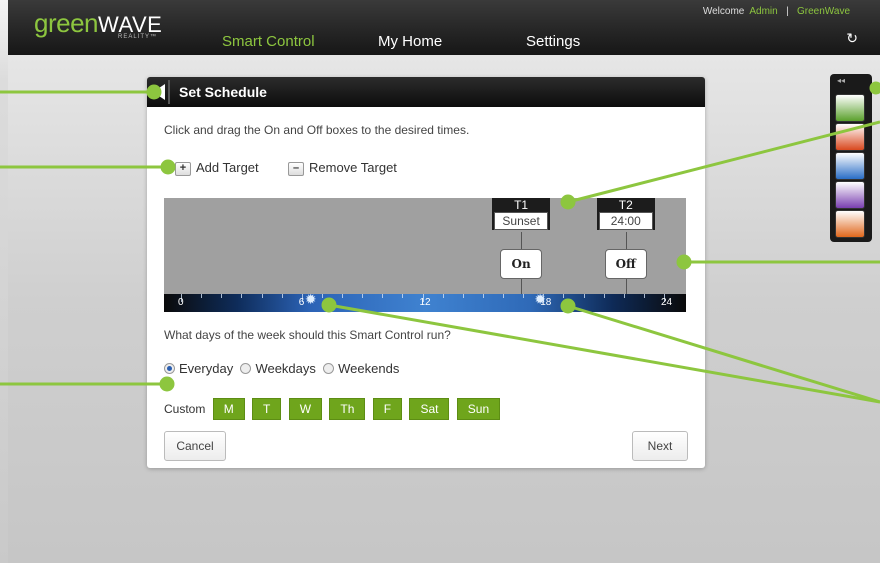 This screenshot has width=880, height=563. Describe the element at coordinates (667, 302) in the screenshot. I see `hour-label: 24` at that location.